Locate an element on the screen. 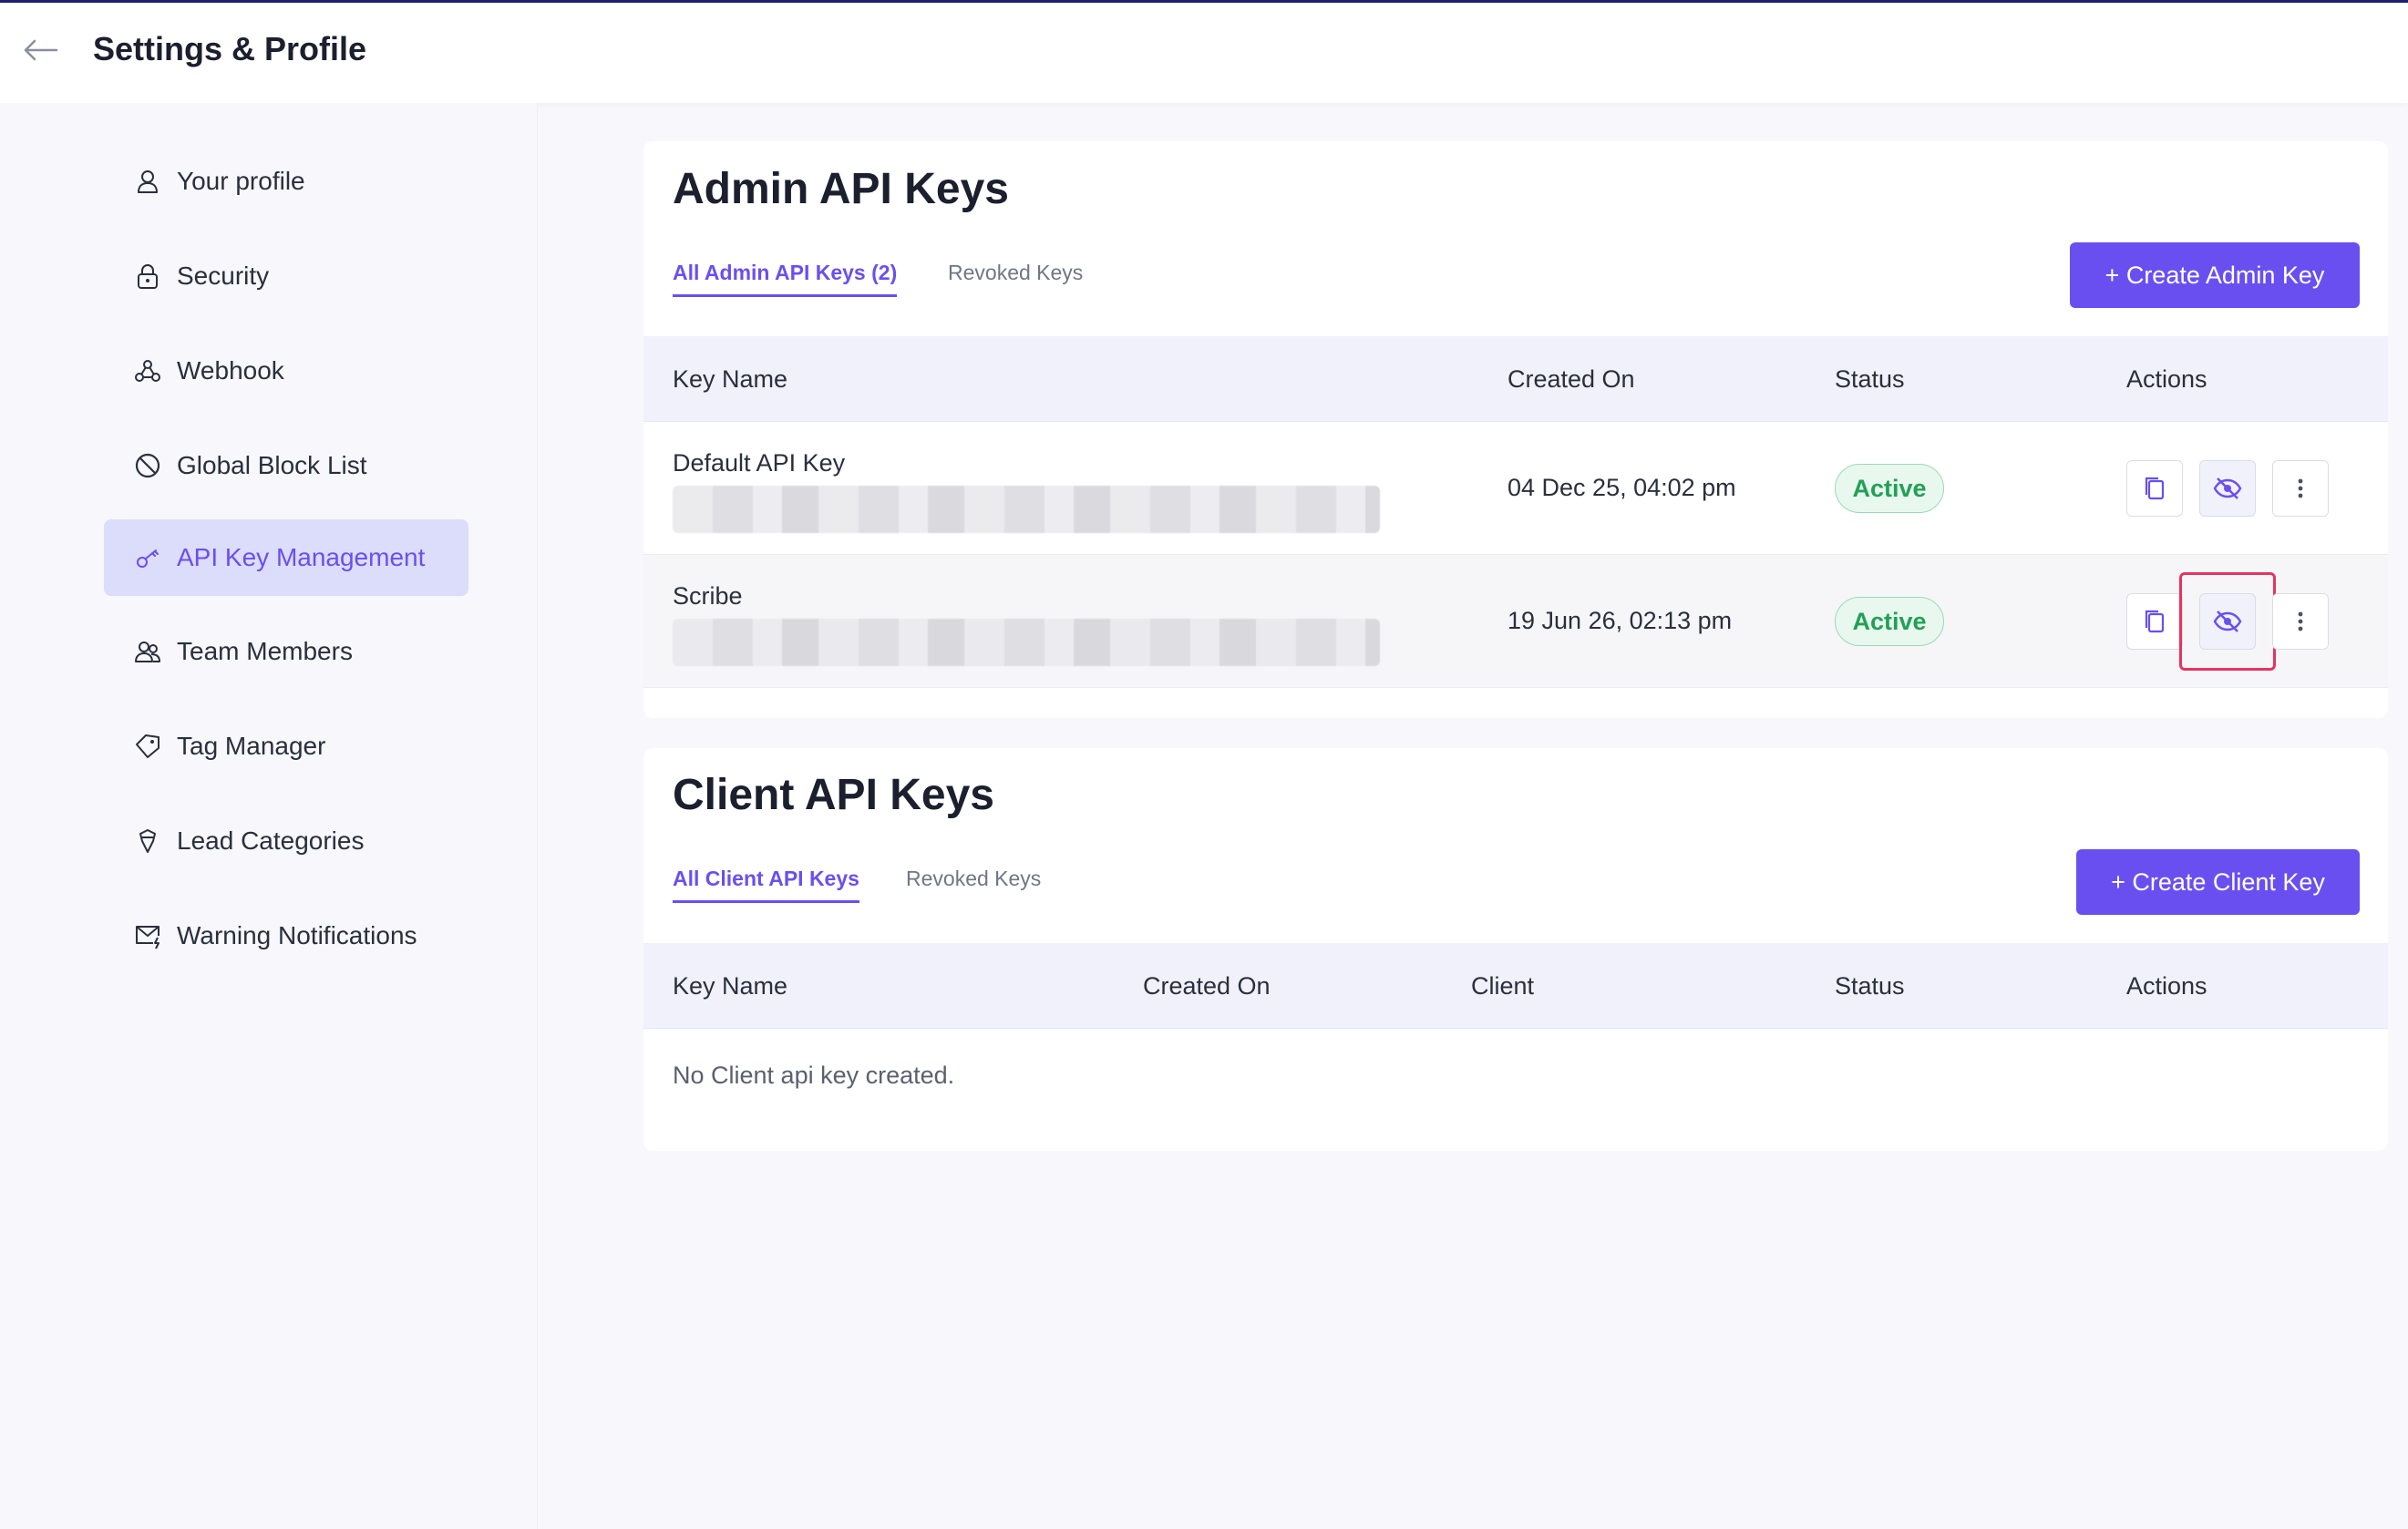 This screenshot has width=2408, height=1529. sidebar-item-lead-categories: Lead Categories is located at coordinates (286, 841).